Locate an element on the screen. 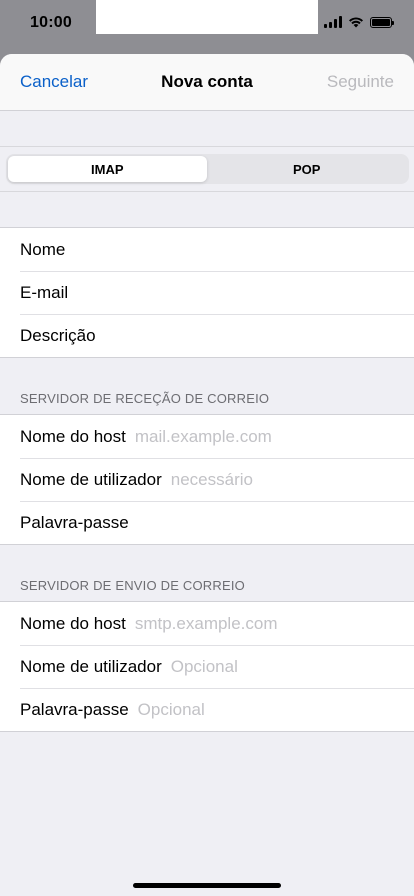 This screenshot has width=414, height=896. outgoing-username-label: Nome de utilizador is located at coordinates (91, 666).